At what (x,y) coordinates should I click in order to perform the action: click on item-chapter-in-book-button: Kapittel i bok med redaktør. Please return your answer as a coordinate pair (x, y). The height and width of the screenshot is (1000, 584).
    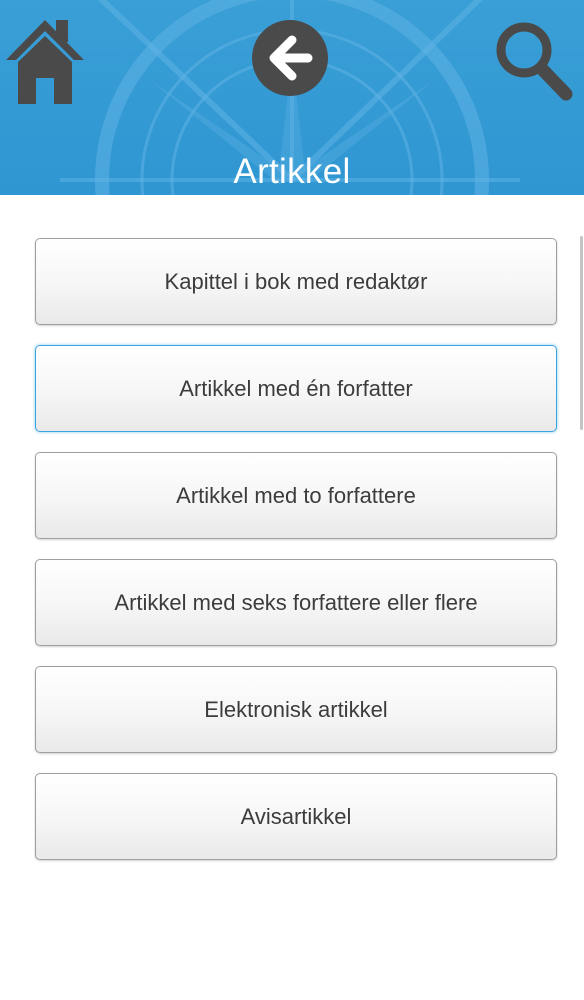
    Looking at the image, I should click on (296, 281).